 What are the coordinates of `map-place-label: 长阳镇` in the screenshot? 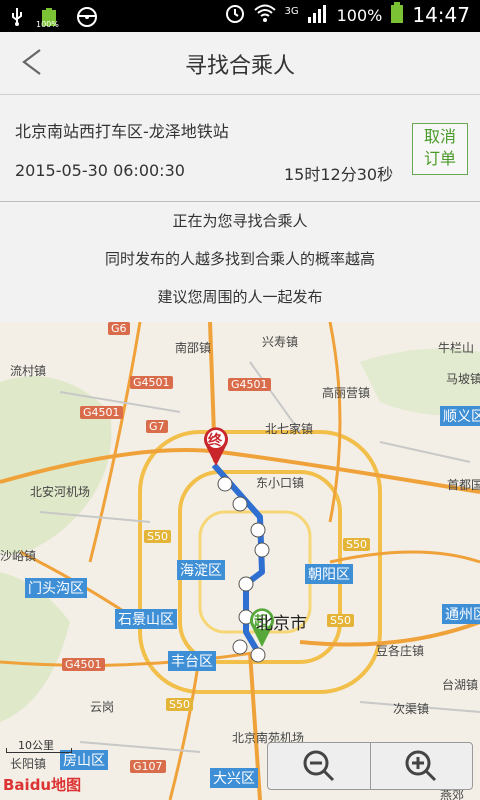 It's located at (28, 764).